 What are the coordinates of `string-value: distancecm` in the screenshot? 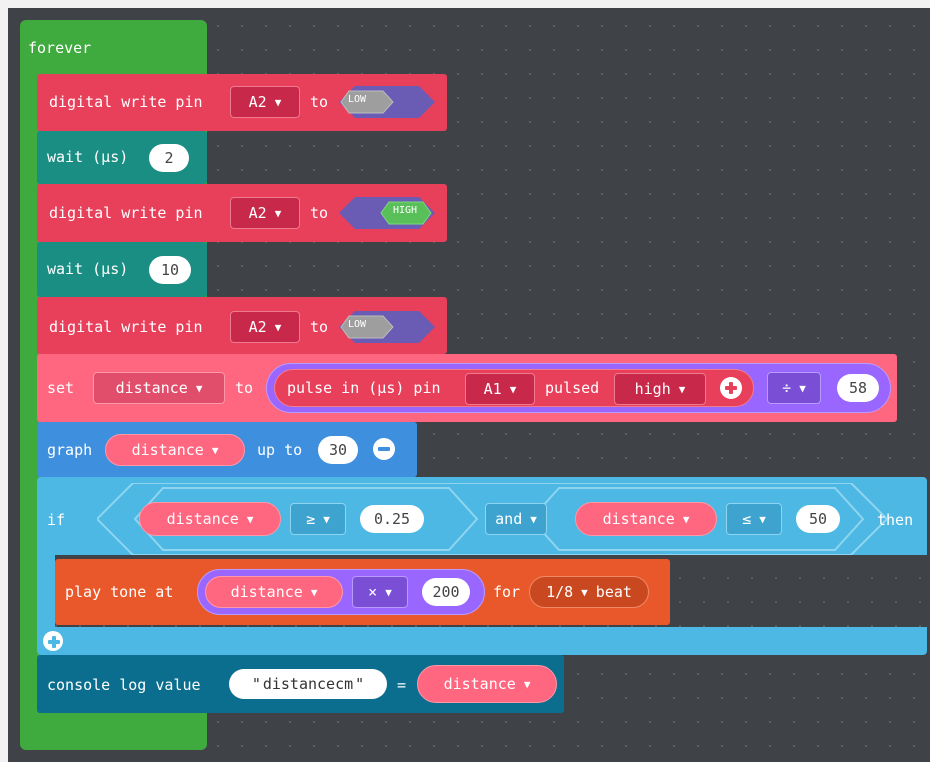 It's located at (308, 684).